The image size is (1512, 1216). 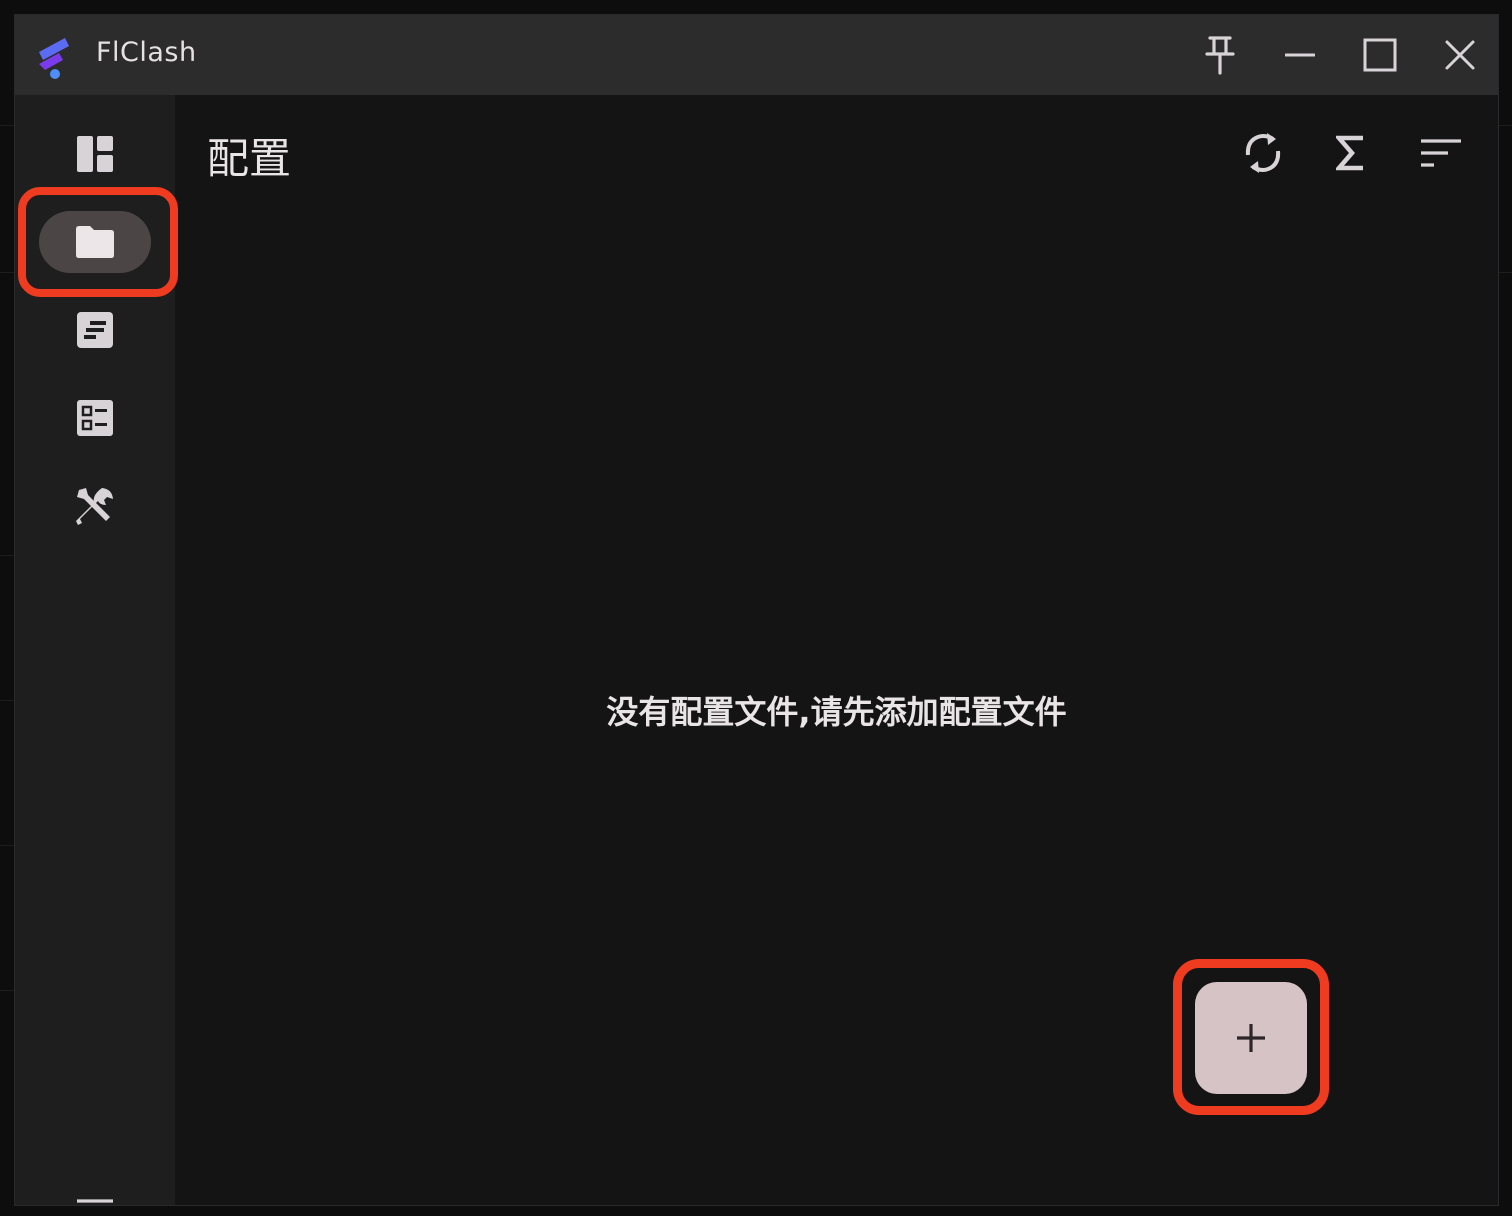 I want to click on flclash-logo-icon, so click(x=54, y=58).